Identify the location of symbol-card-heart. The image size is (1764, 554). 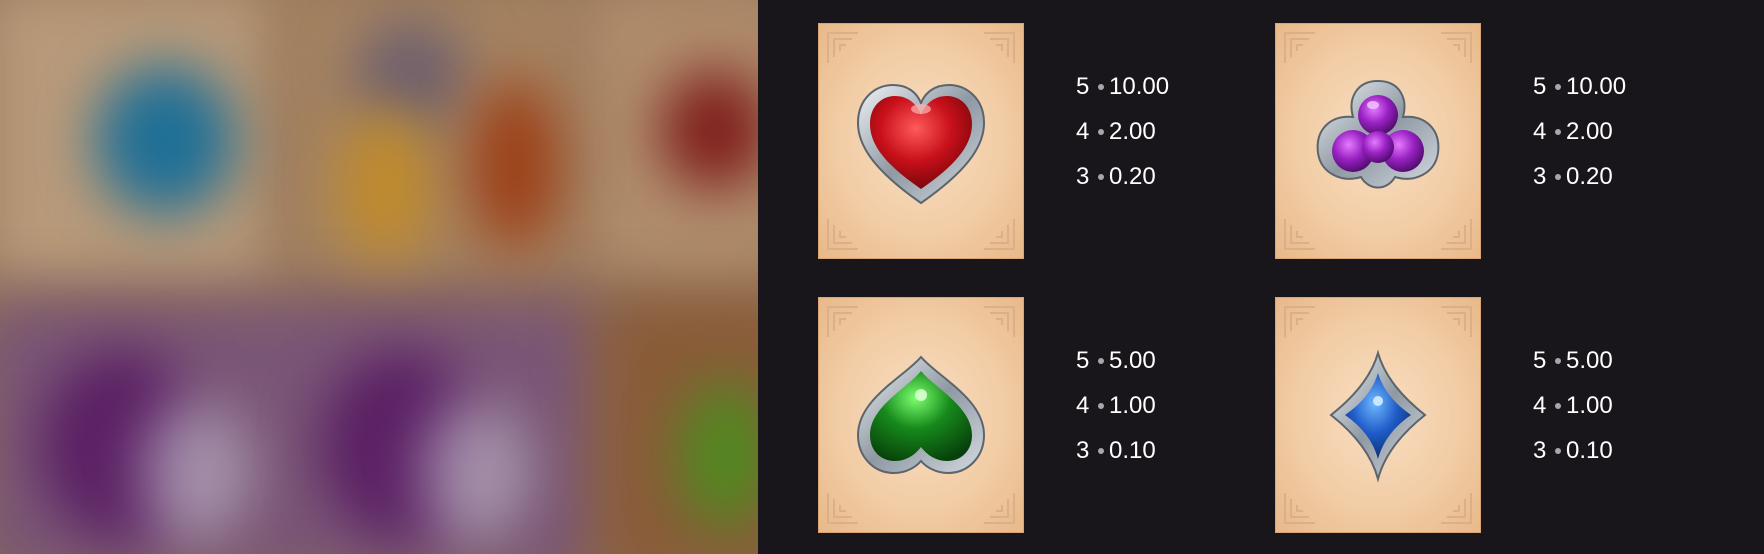
(921, 141).